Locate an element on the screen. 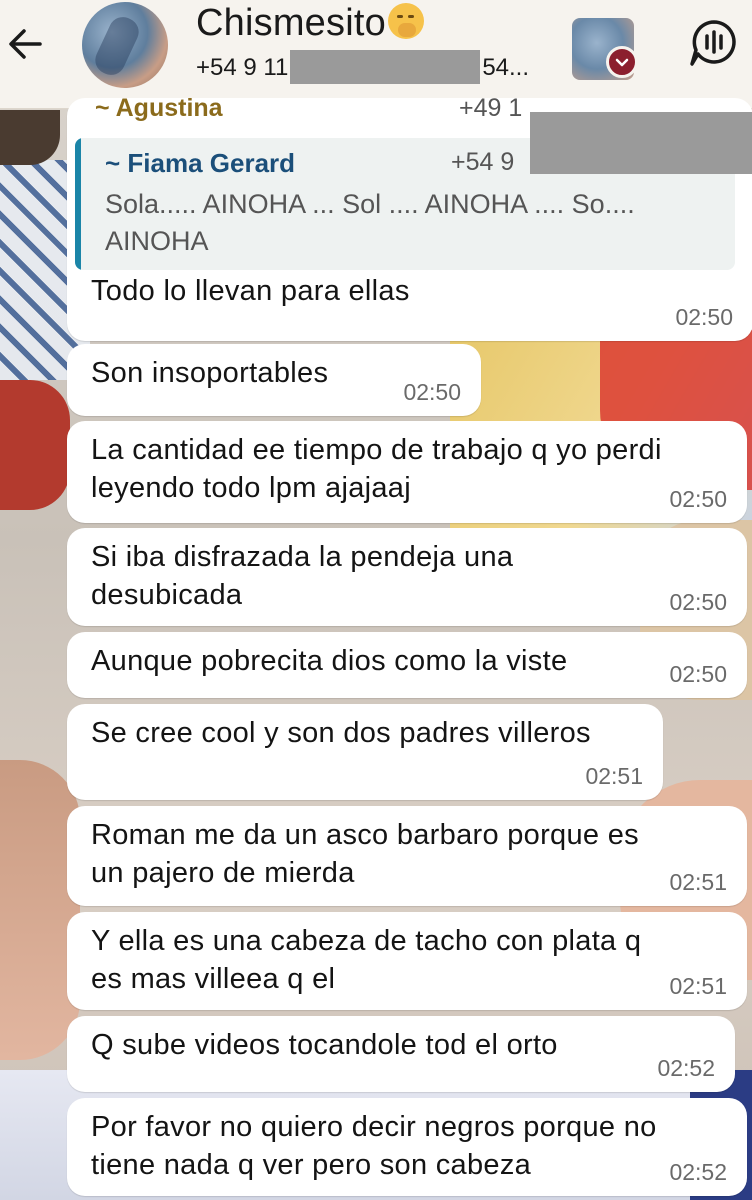 The image size is (752, 1200). chat-title: Chismesito is located at coordinates (310, 23).